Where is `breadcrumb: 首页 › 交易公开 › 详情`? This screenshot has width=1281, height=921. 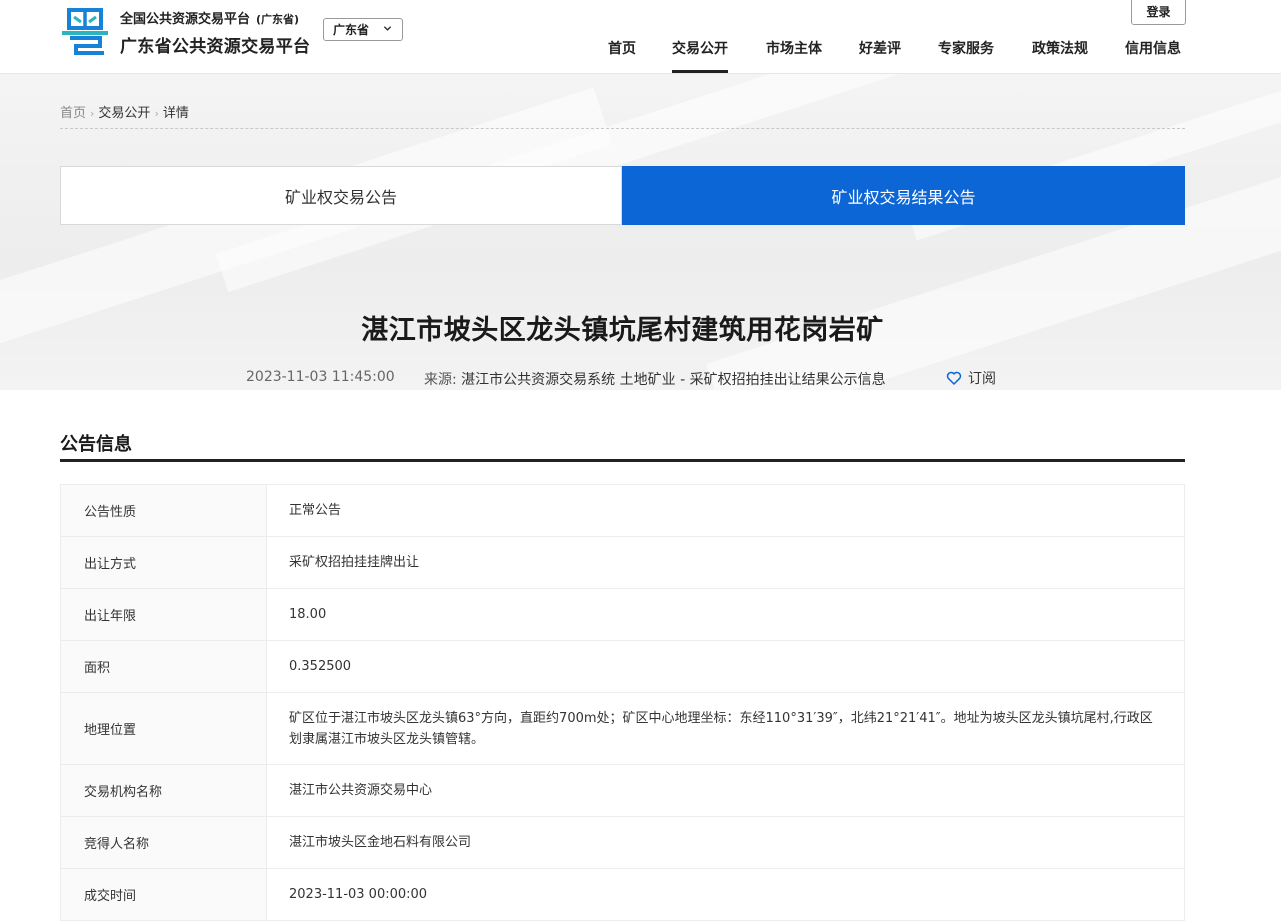 breadcrumb: 首页 › 交易公开 › 详情 is located at coordinates (124, 111).